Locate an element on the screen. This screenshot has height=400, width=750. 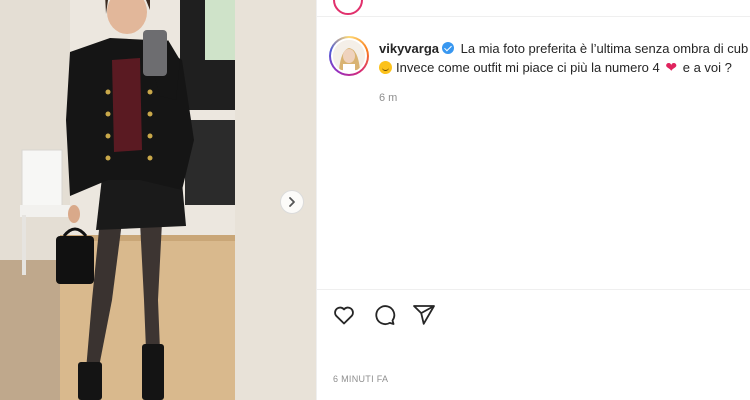
share-button is located at coordinates (424, 315).